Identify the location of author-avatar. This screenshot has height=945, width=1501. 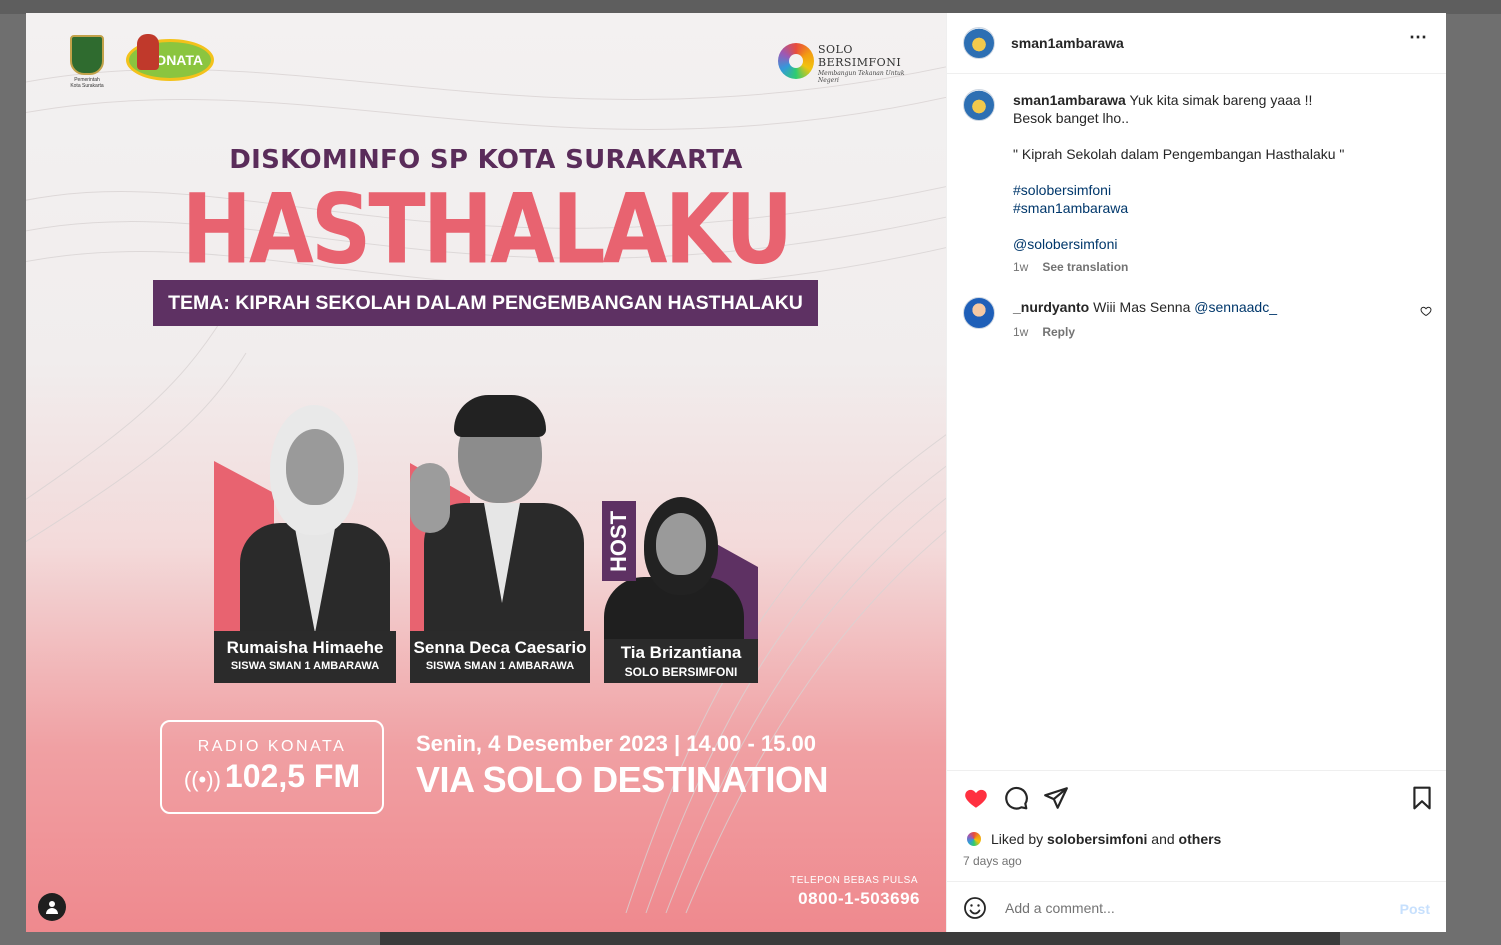
(979, 43).